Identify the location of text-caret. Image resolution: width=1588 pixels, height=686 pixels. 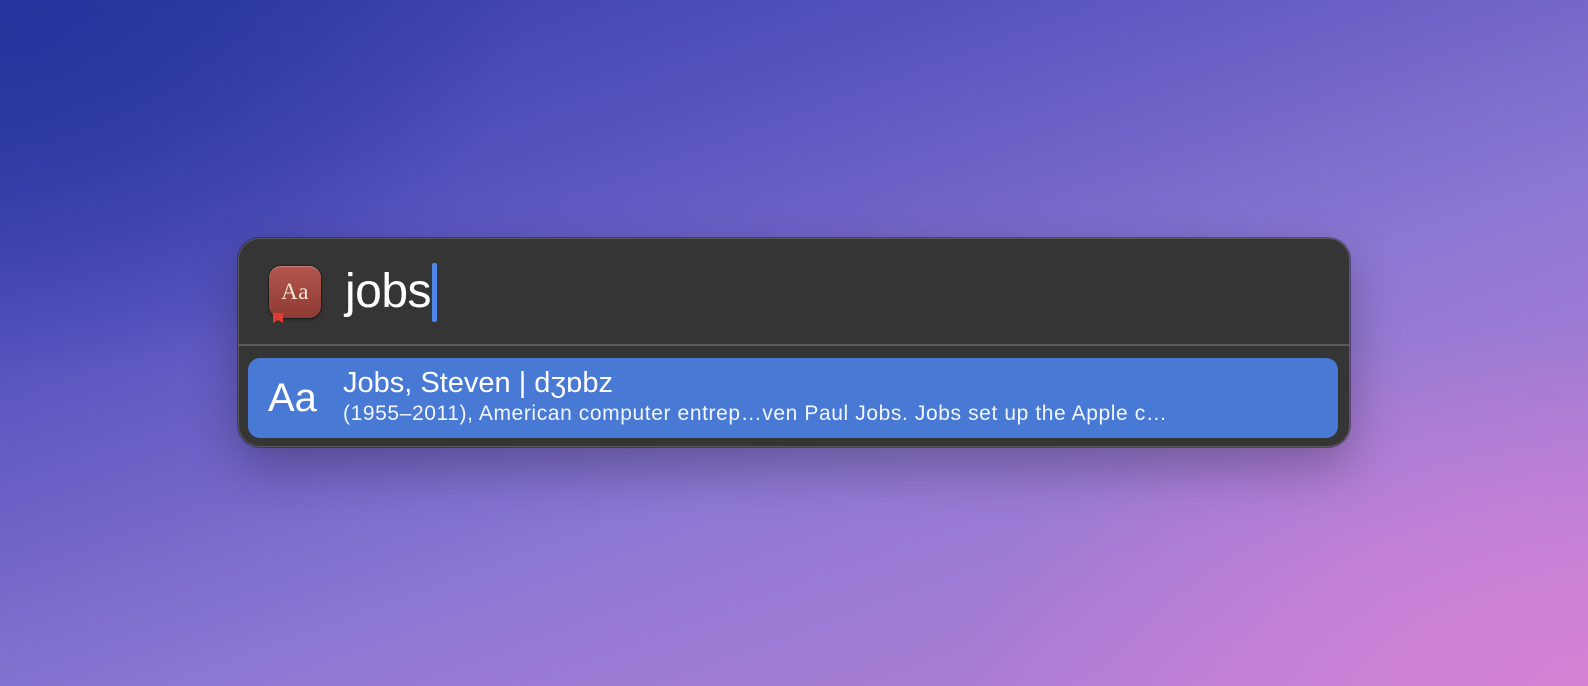
(435, 292).